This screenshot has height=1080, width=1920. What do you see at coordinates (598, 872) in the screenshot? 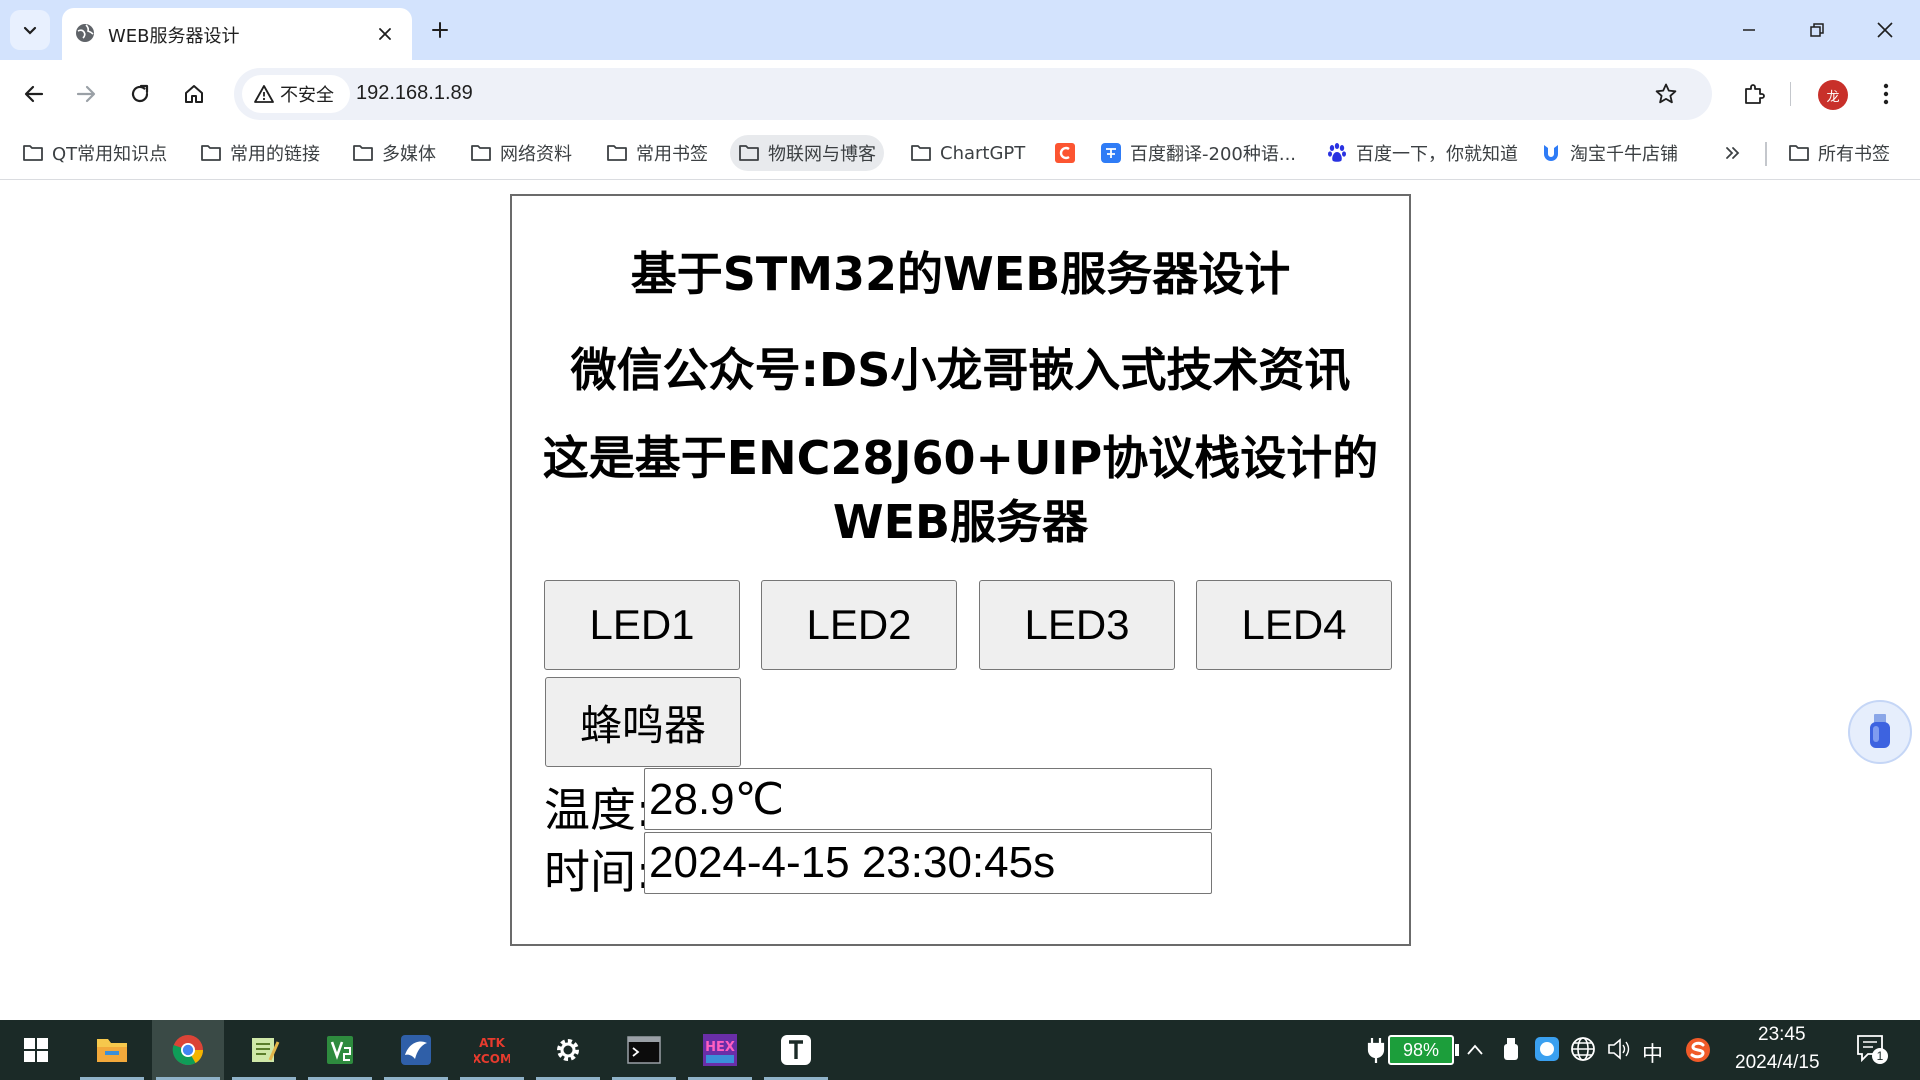
I see `time-label: 时间:` at bounding box center [598, 872].